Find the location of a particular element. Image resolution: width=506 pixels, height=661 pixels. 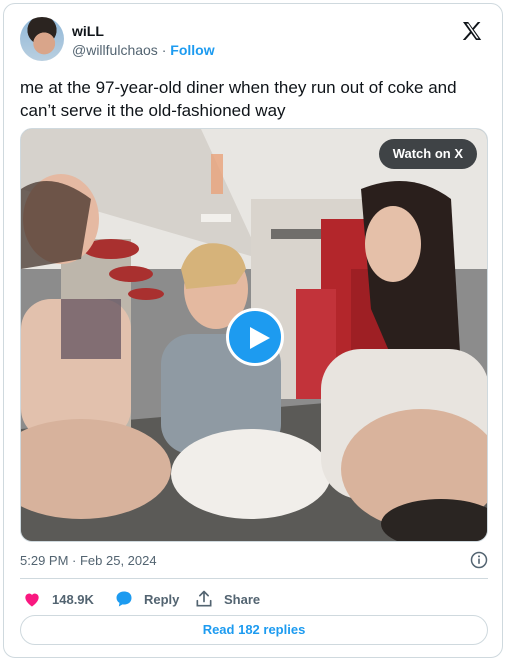

play-icon is located at coordinates (260, 338).